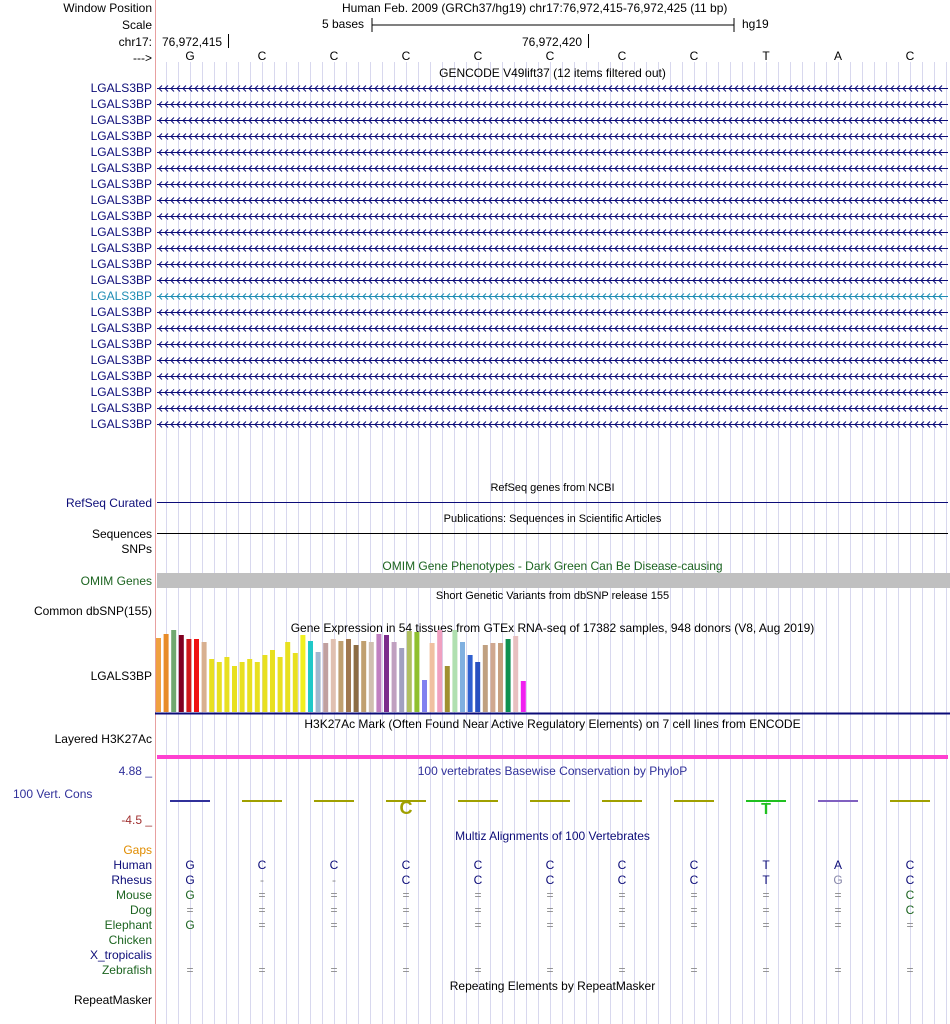  I want to click on refseq-title: RefSeq genes from NCBI, so click(552, 488).